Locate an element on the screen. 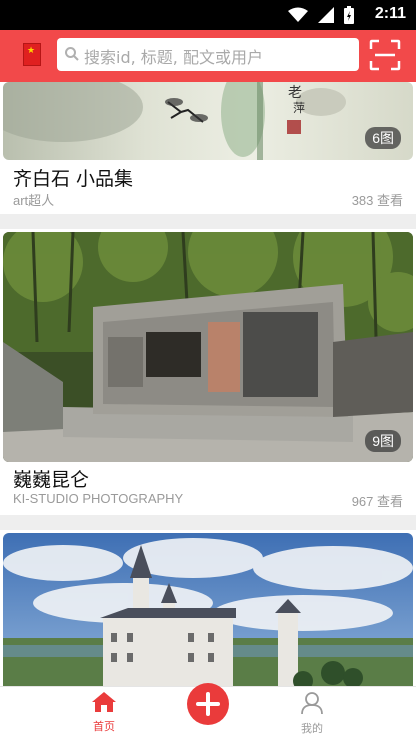 This screenshot has width=416, height=739. card-author: art超人 is located at coordinates (33, 199).